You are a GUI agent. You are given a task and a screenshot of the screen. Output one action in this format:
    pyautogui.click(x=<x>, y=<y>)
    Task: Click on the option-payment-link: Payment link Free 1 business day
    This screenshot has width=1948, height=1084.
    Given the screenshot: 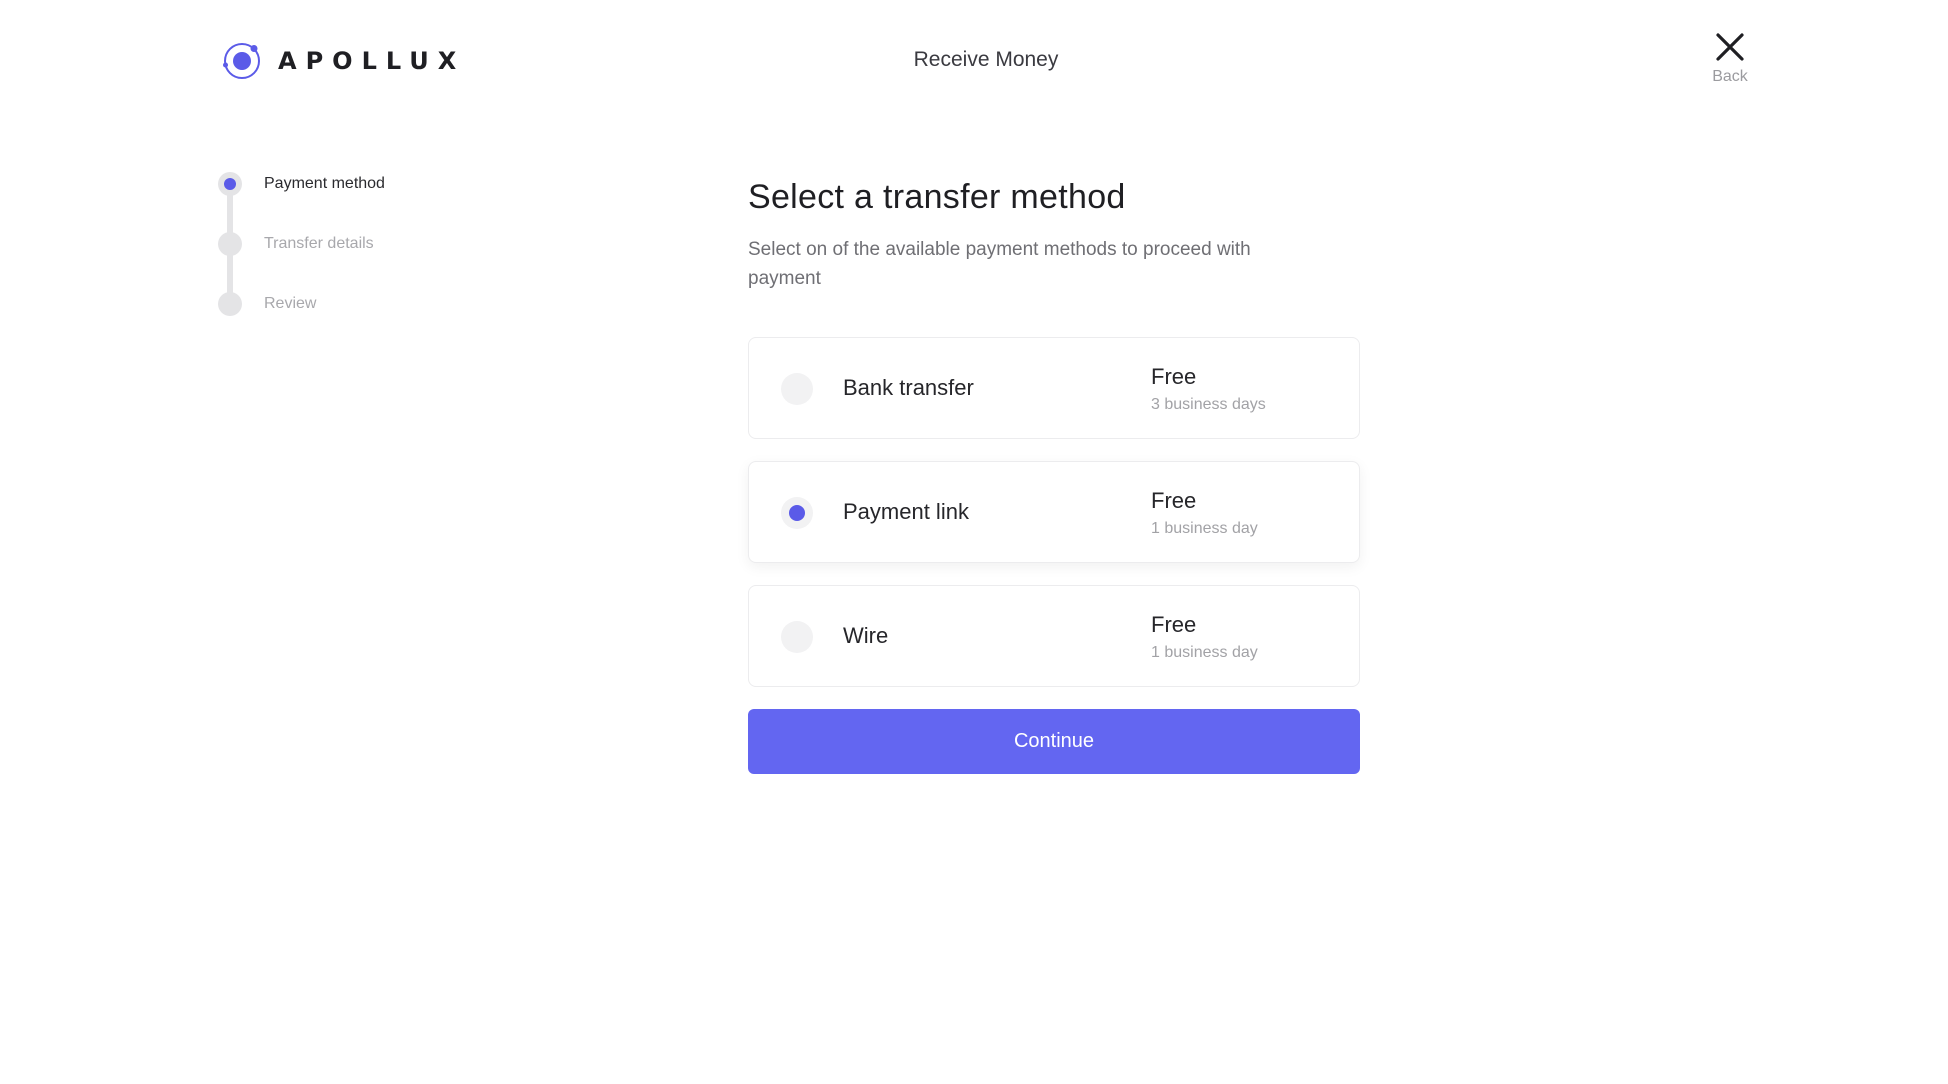 What is the action you would take?
    pyautogui.click(x=1054, y=512)
    